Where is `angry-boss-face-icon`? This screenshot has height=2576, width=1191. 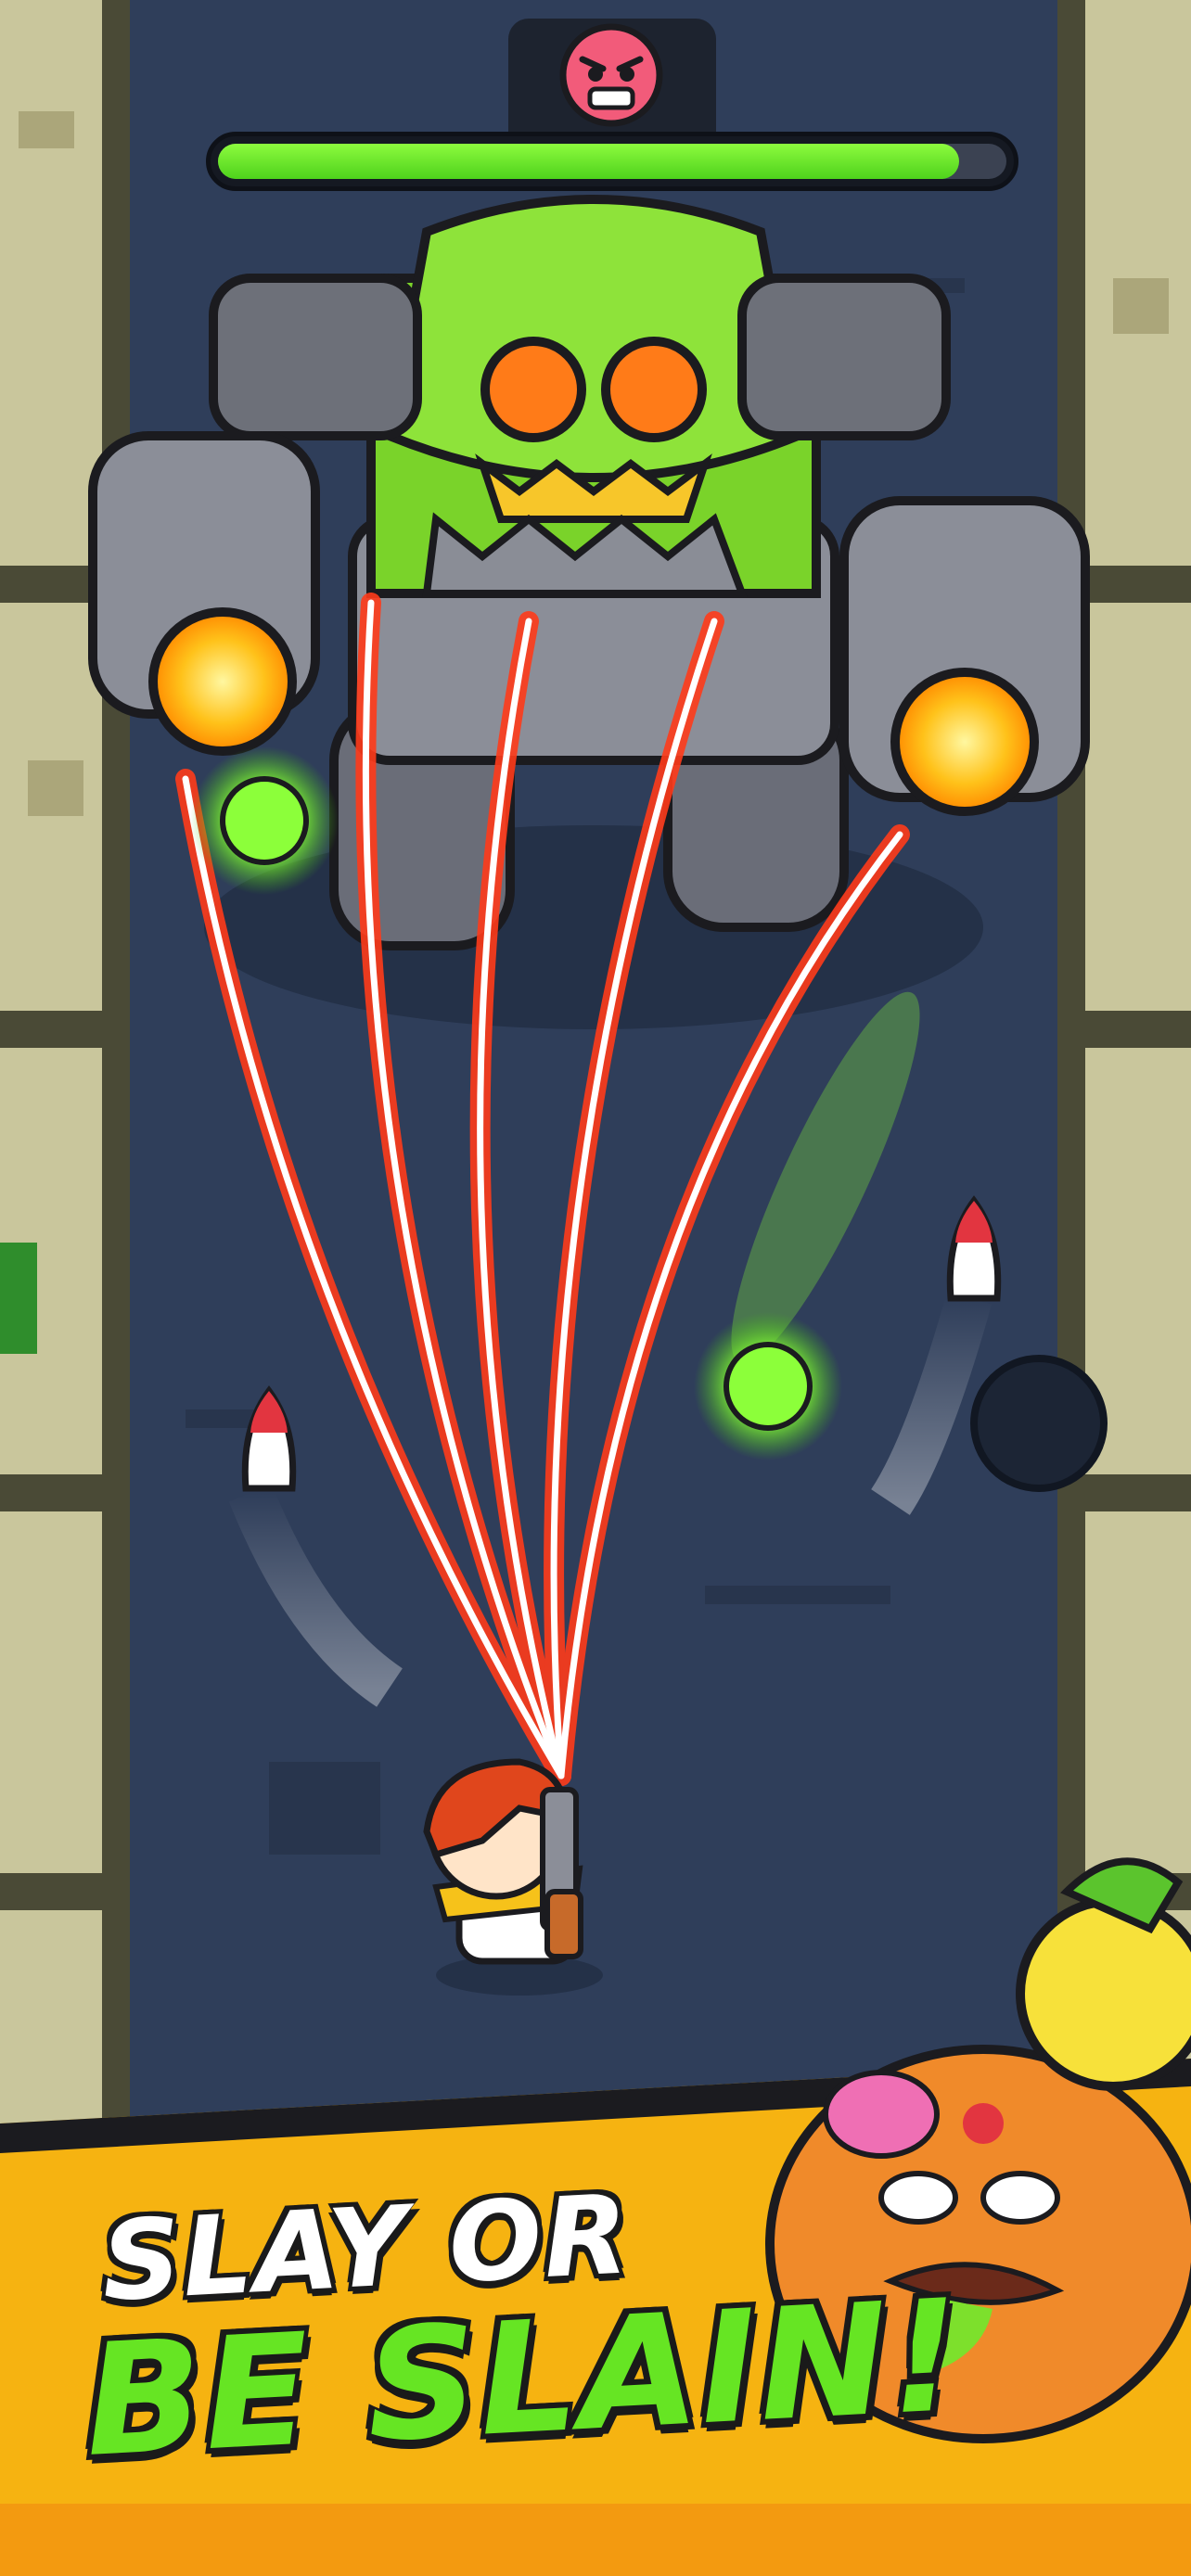
angry-boss-face-icon is located at coordinates (611, 75).